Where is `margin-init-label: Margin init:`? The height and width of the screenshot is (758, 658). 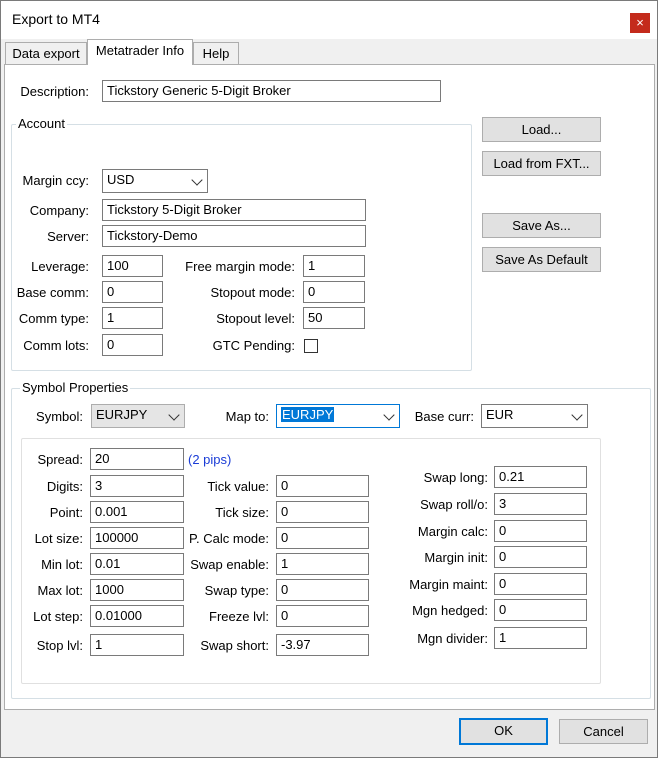
margin-init-label: Margin init: is located at coordinates (456, 557).